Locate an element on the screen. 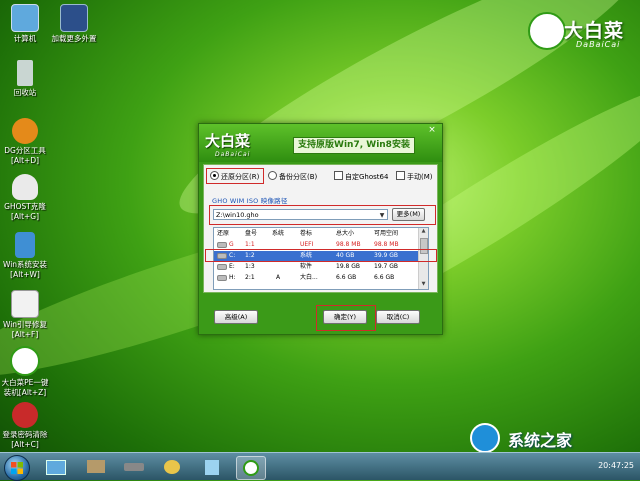  desktop-icon-password-clear: 登录密码清除 [Alt+C] is located at coordinates (28, 426).